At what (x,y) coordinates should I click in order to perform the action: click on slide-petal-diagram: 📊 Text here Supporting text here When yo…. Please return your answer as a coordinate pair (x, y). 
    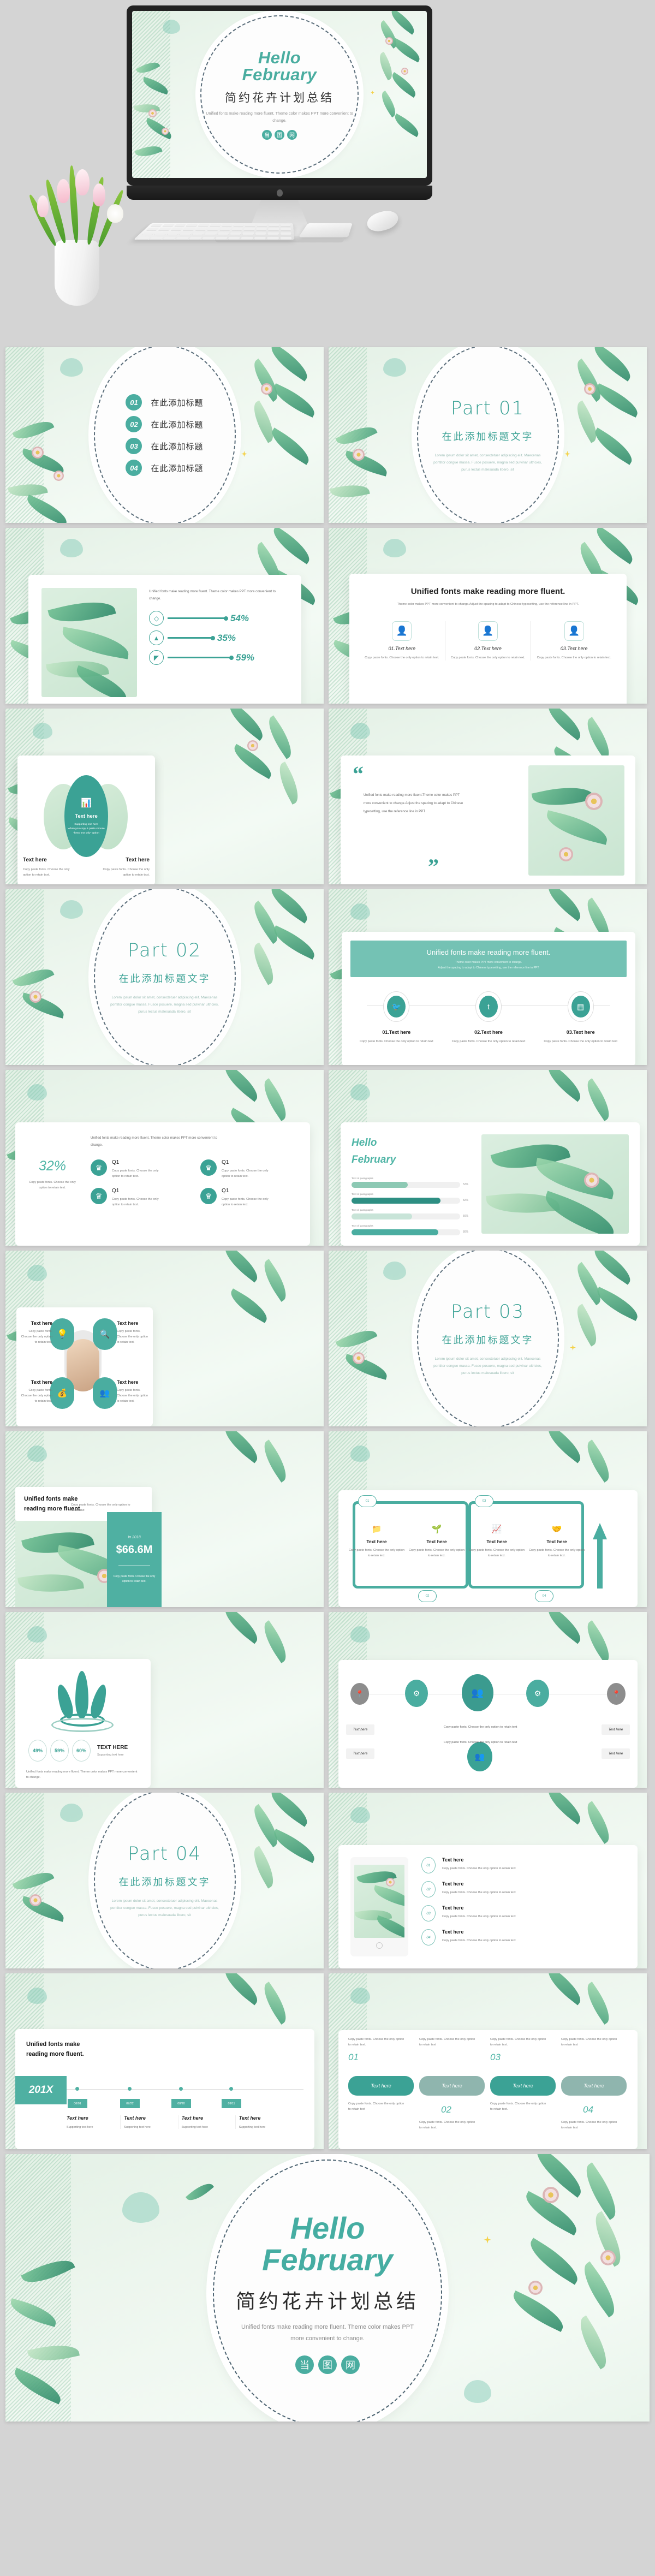
    Looking at the image, I should click on (164, 796).